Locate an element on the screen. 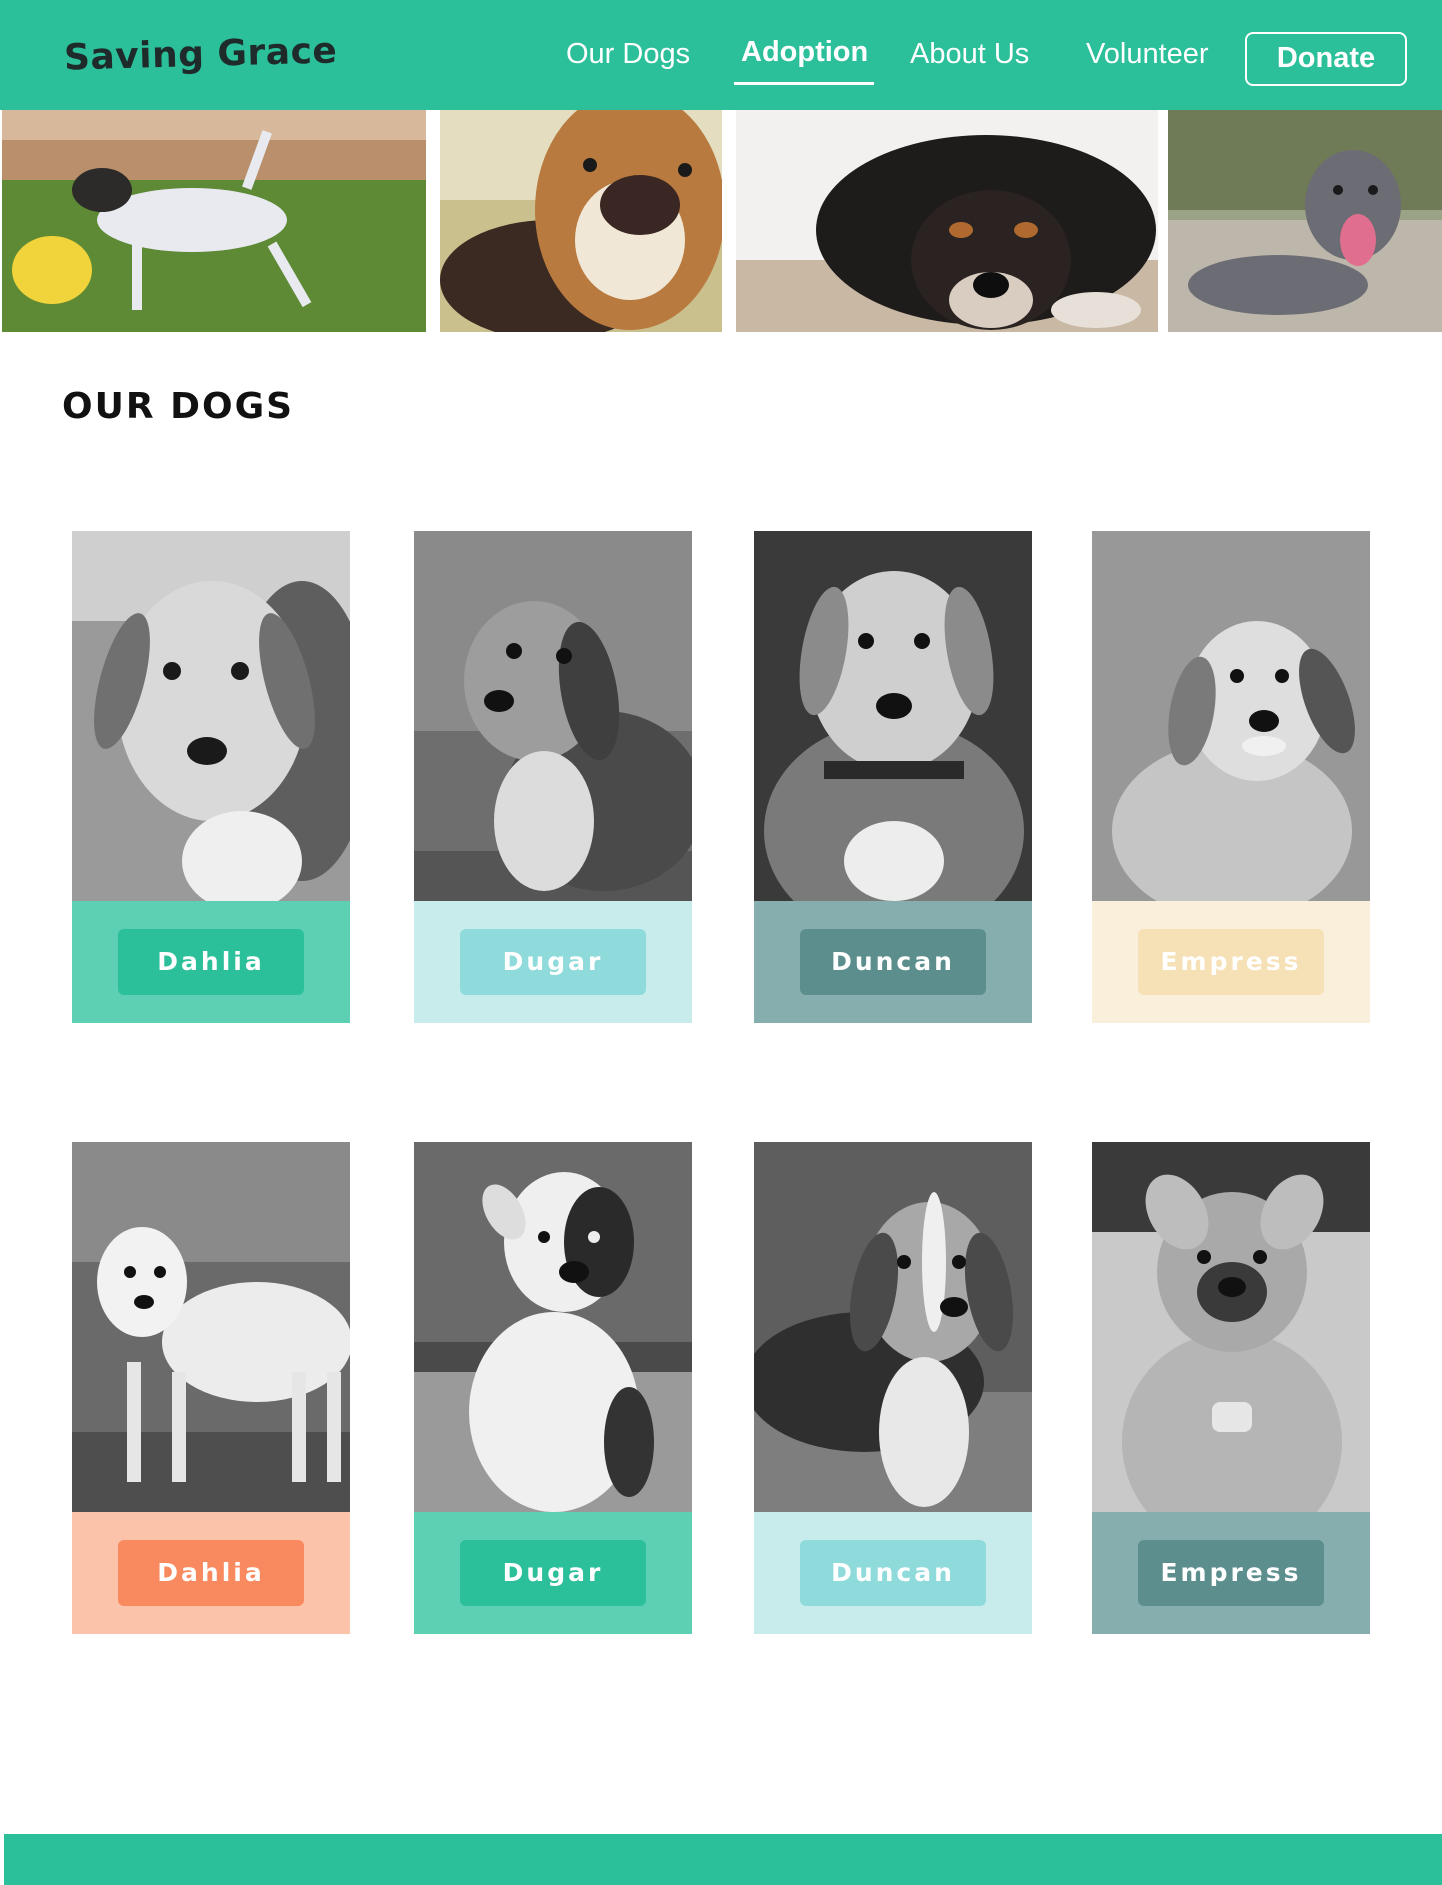 The height and width of the screenshot is (1885, 1442). hero-photo-lying-dog is located at coordinates (947, 221).